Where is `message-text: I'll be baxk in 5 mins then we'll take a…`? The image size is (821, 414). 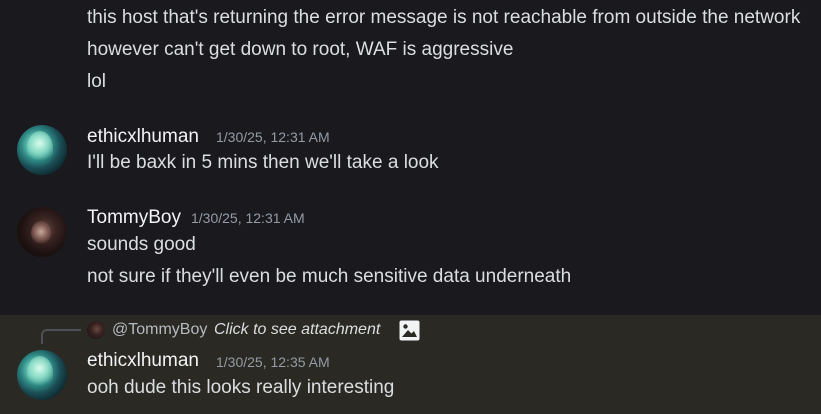 message-text: I'll be baxk in 5 mins then we'll take a… is located at coordinates (263, 162).